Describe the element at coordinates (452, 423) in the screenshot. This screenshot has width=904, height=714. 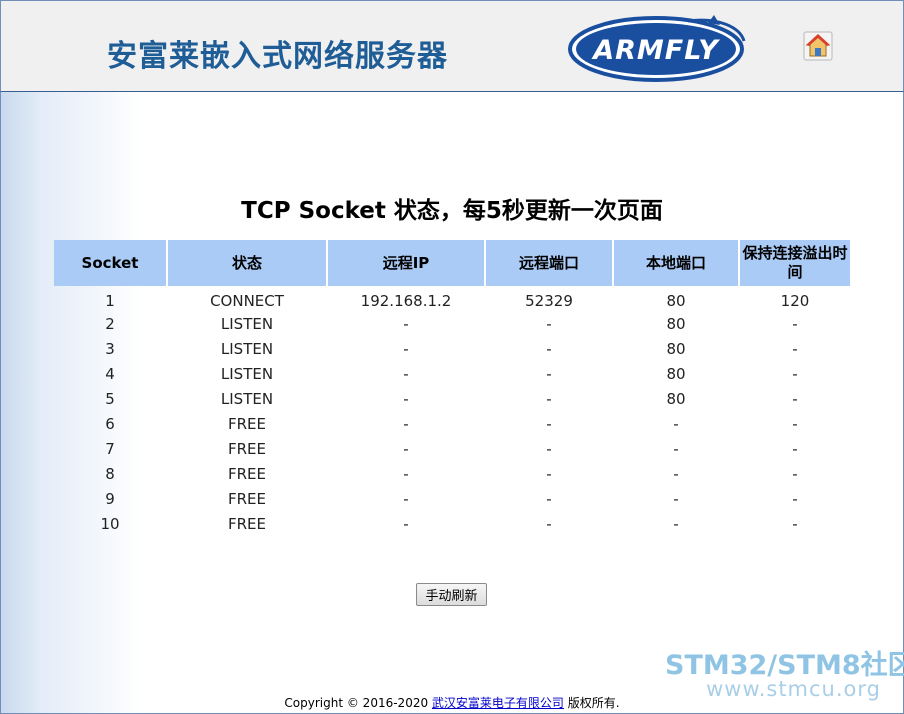
I see `table-row: 6 FREE - - - -` at that location.